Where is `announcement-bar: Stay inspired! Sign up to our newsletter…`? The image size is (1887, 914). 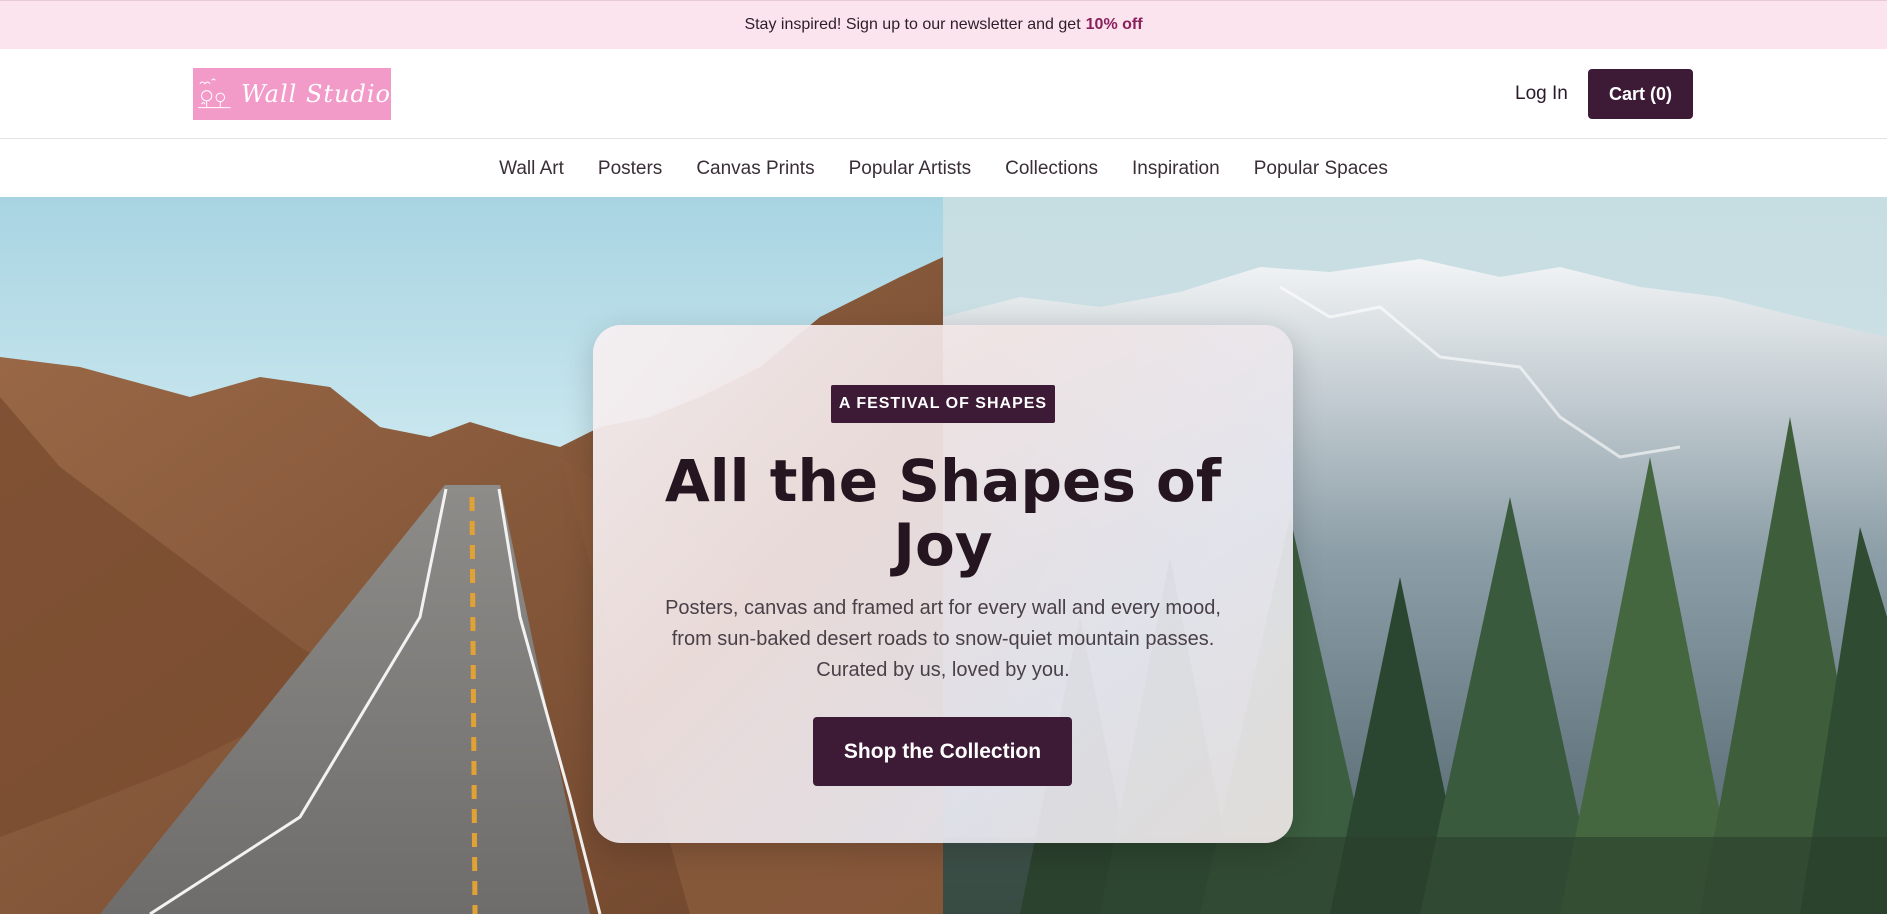 announcement-bar: Stay inspired! Sign up to our newsletter… is located at coordinates (943, 24).